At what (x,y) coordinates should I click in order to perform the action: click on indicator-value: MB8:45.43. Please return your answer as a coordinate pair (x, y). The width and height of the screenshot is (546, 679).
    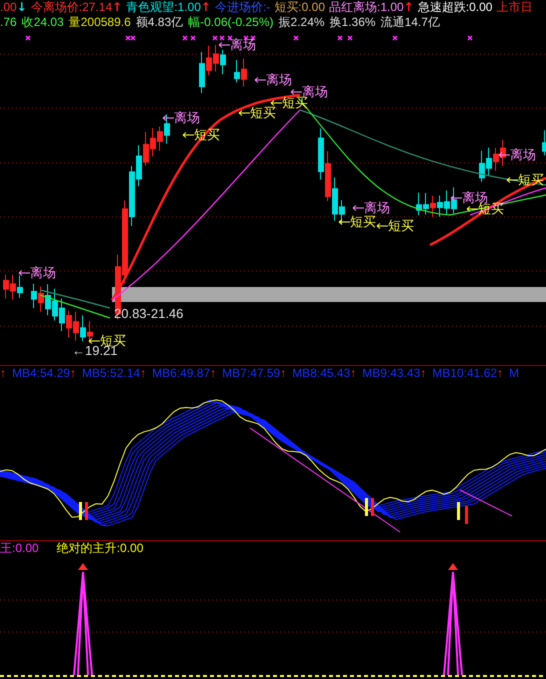
    Looking at the image, I should click on (321, 373).